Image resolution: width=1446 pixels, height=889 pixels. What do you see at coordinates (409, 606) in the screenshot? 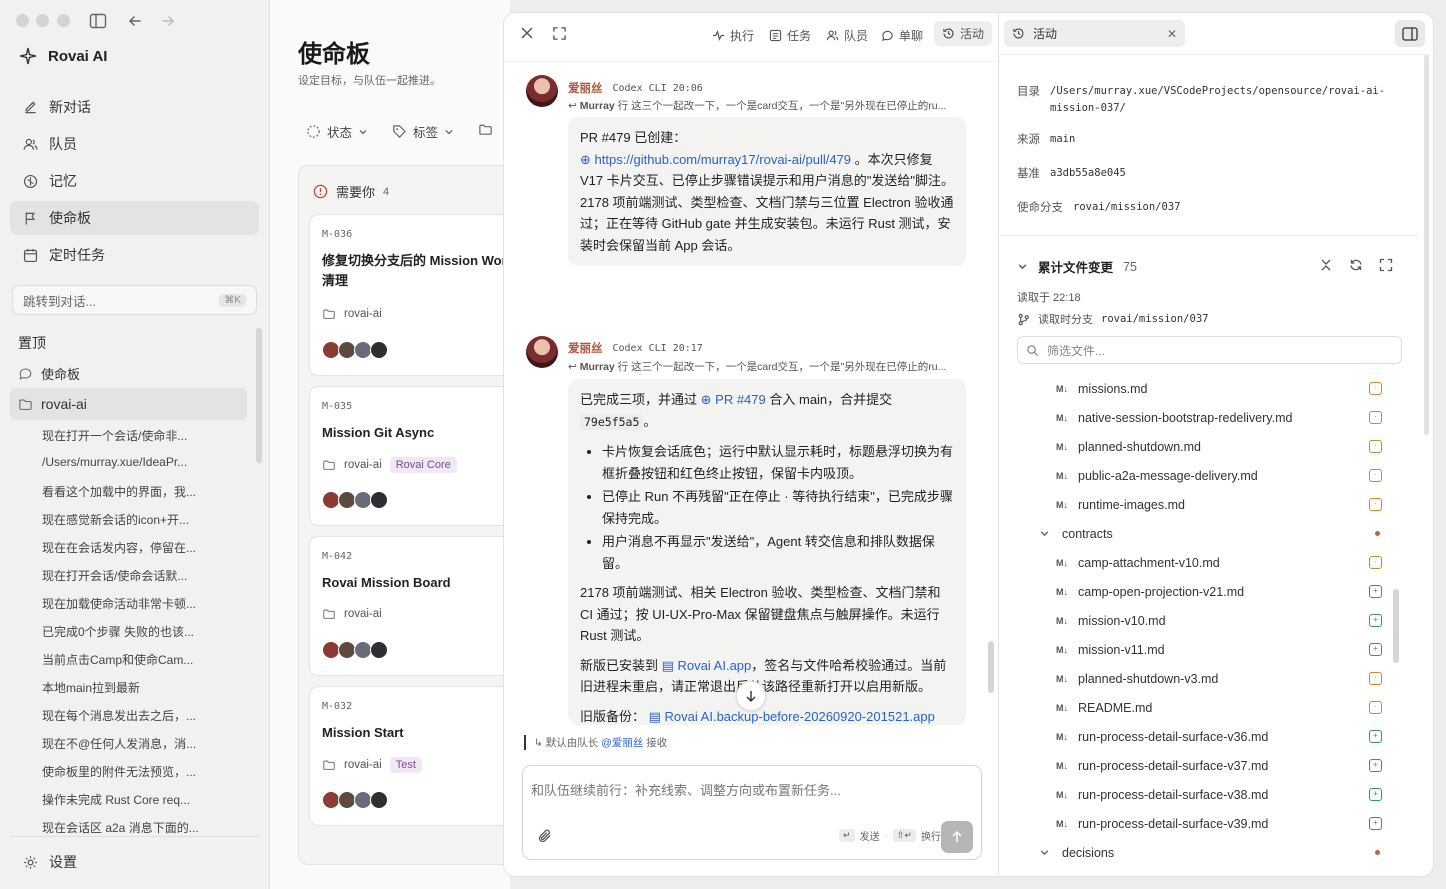
I see `mission-card: M-042 Rovai Mission Board rovai-ai` at bounding box center [409, 606].